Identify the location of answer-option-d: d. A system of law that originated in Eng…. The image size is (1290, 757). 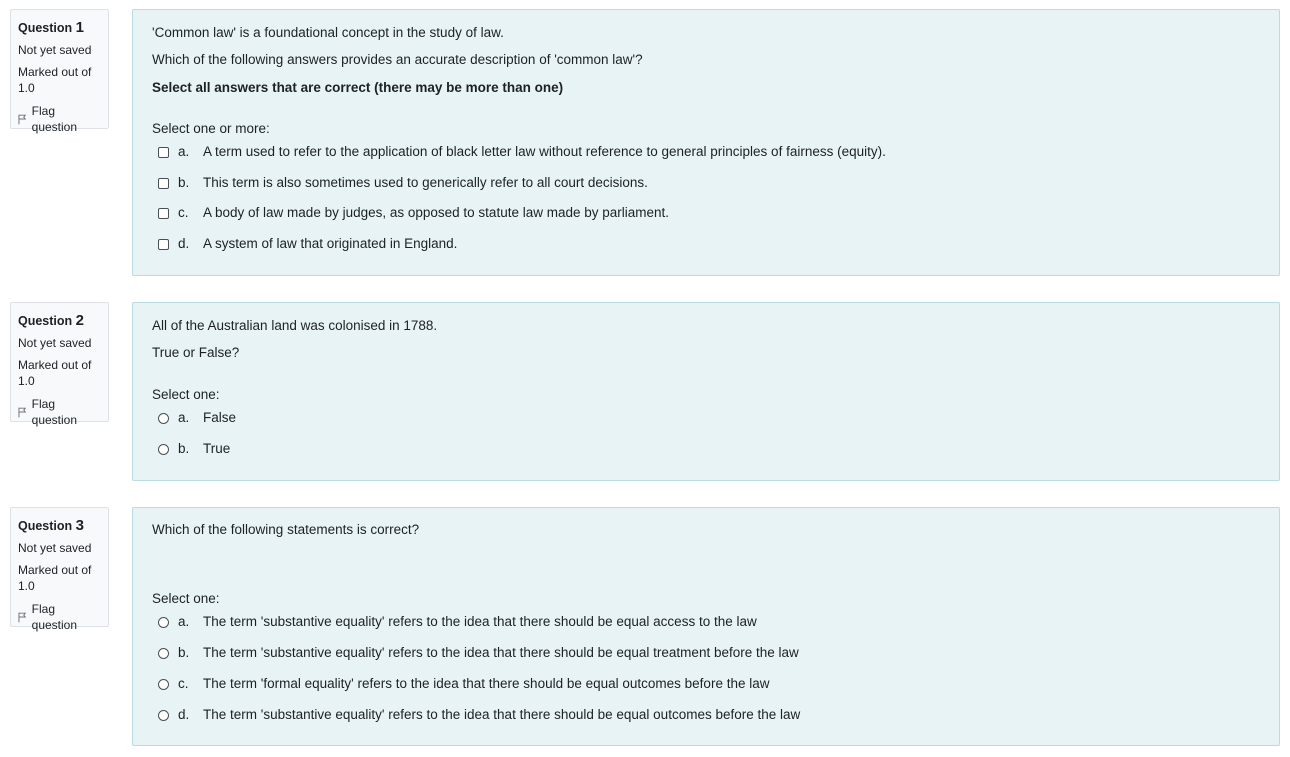
(307, 244).